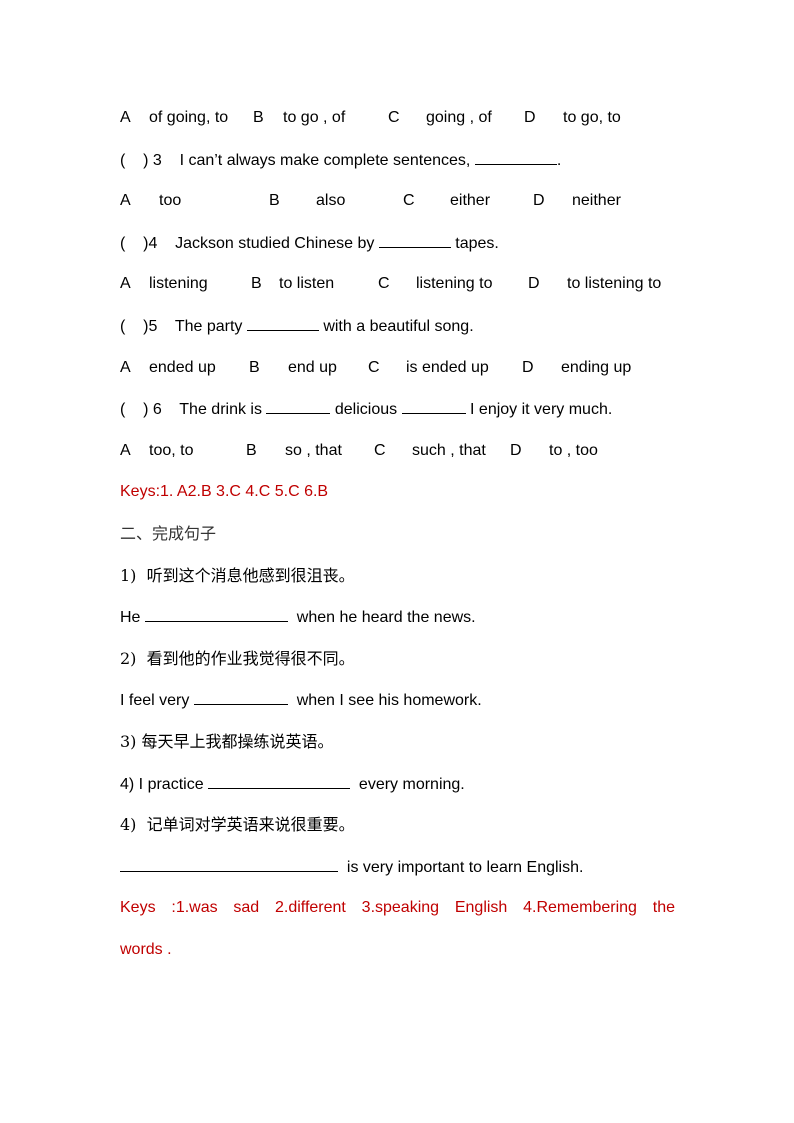 This screenshot has height=1123, width=794. I want to click on question-text-end: tapes., so click(474, 243).